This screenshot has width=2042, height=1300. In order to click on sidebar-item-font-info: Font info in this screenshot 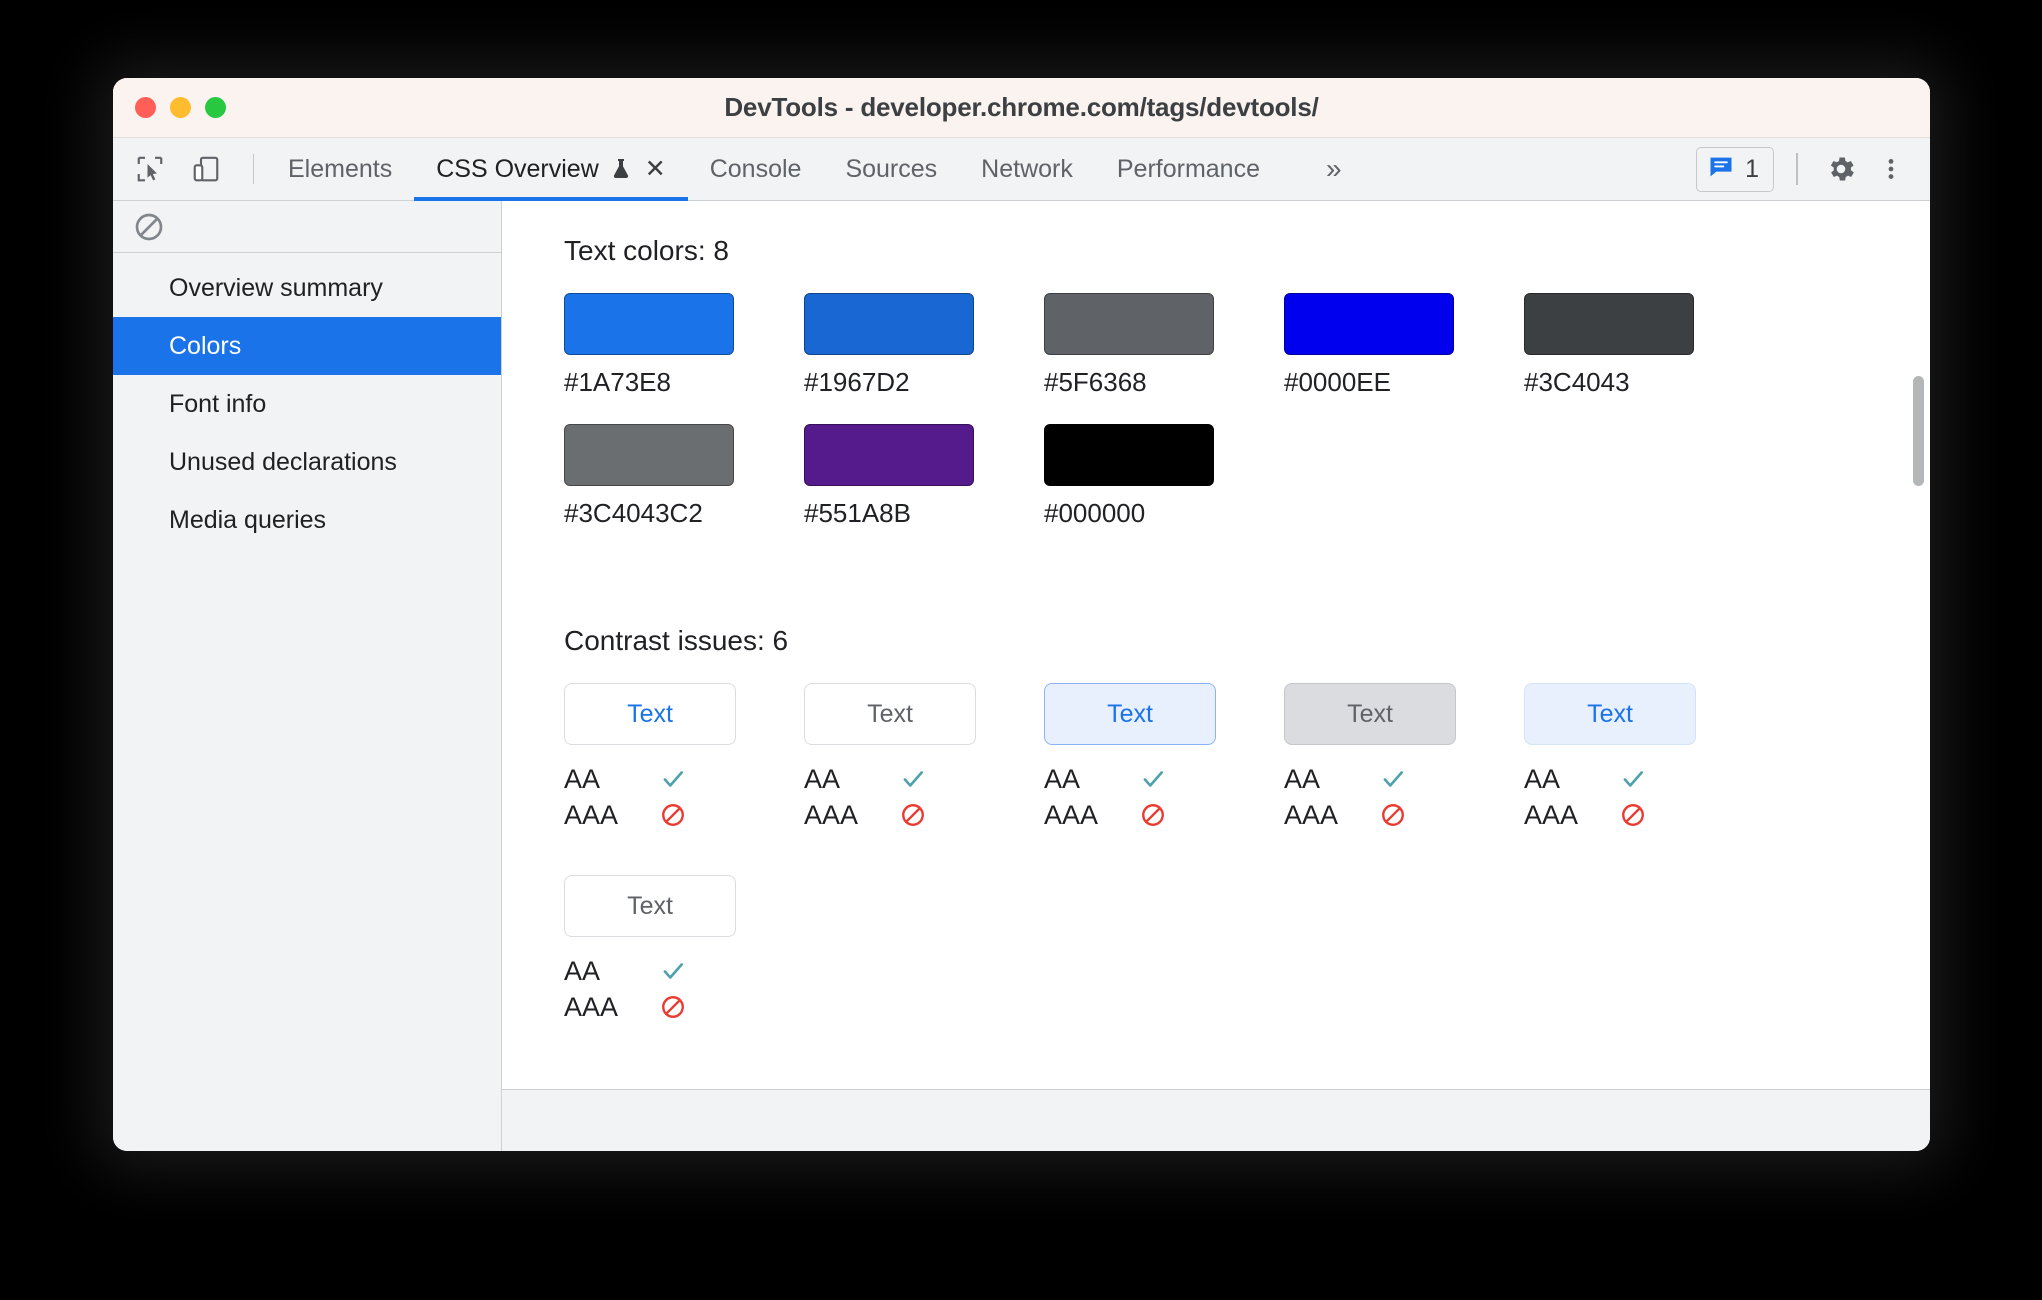, I will do `click(307, 404)`.